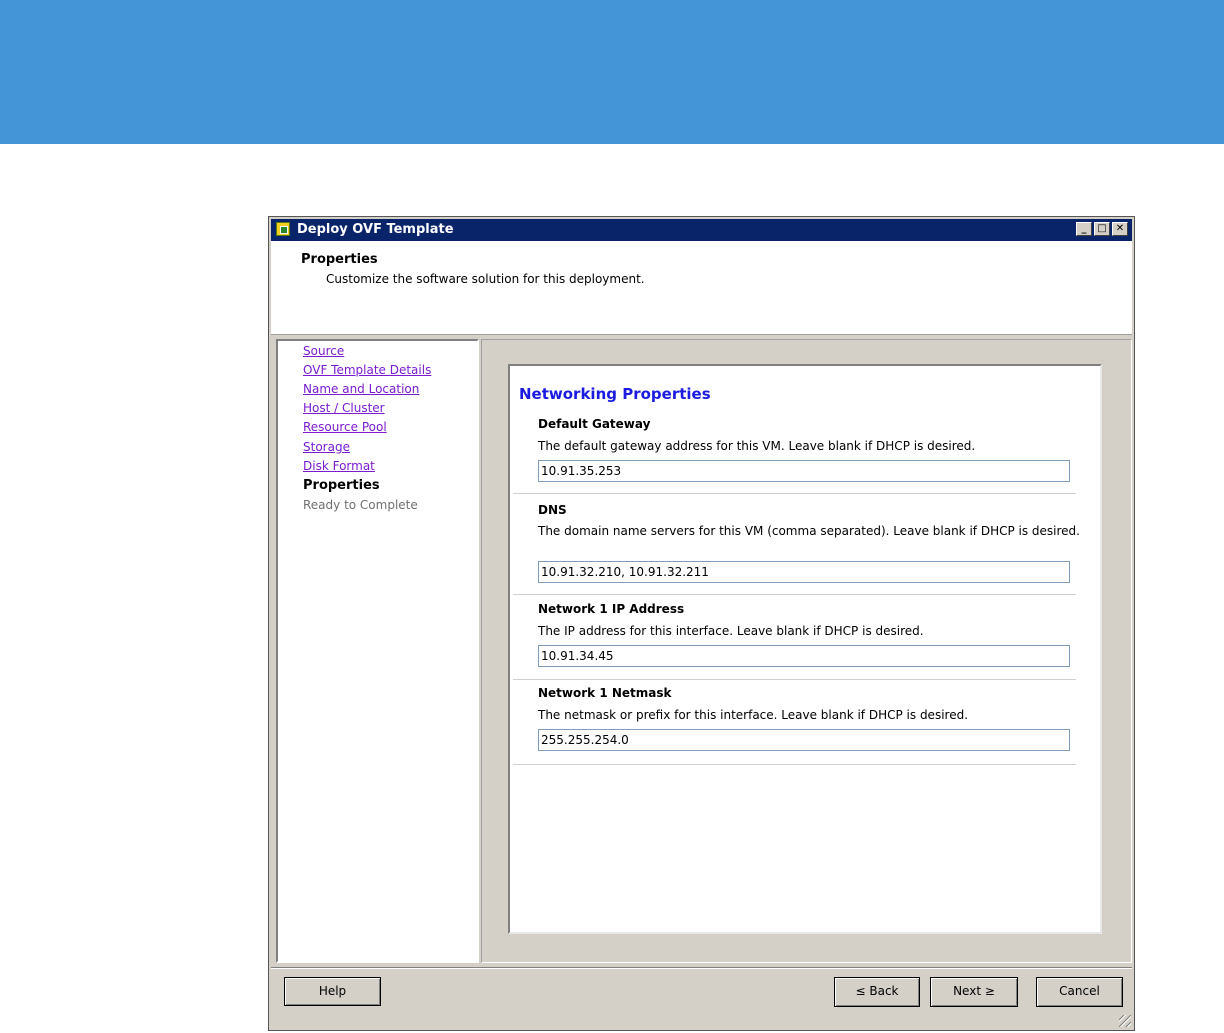 The image size is (1224, 1033). What do you see at coordinates (323, 351) in the screenshot?
I see `nav-step-source: Source` at bounding box center [323, 351].